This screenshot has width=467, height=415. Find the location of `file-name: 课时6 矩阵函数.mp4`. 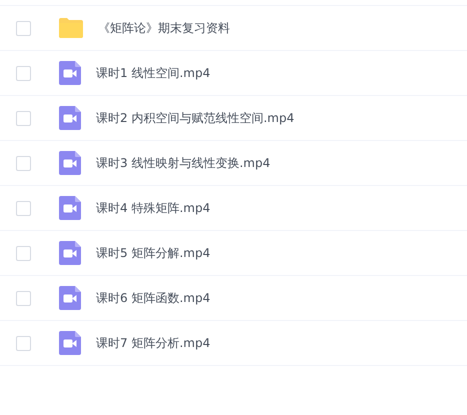

file-name: 课时6 矩阵函数.mp4 is located at coordinates (153, 298).